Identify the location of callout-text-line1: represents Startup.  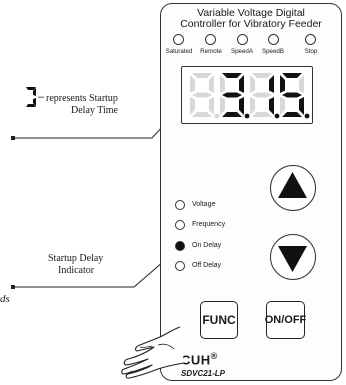
(82, 98).